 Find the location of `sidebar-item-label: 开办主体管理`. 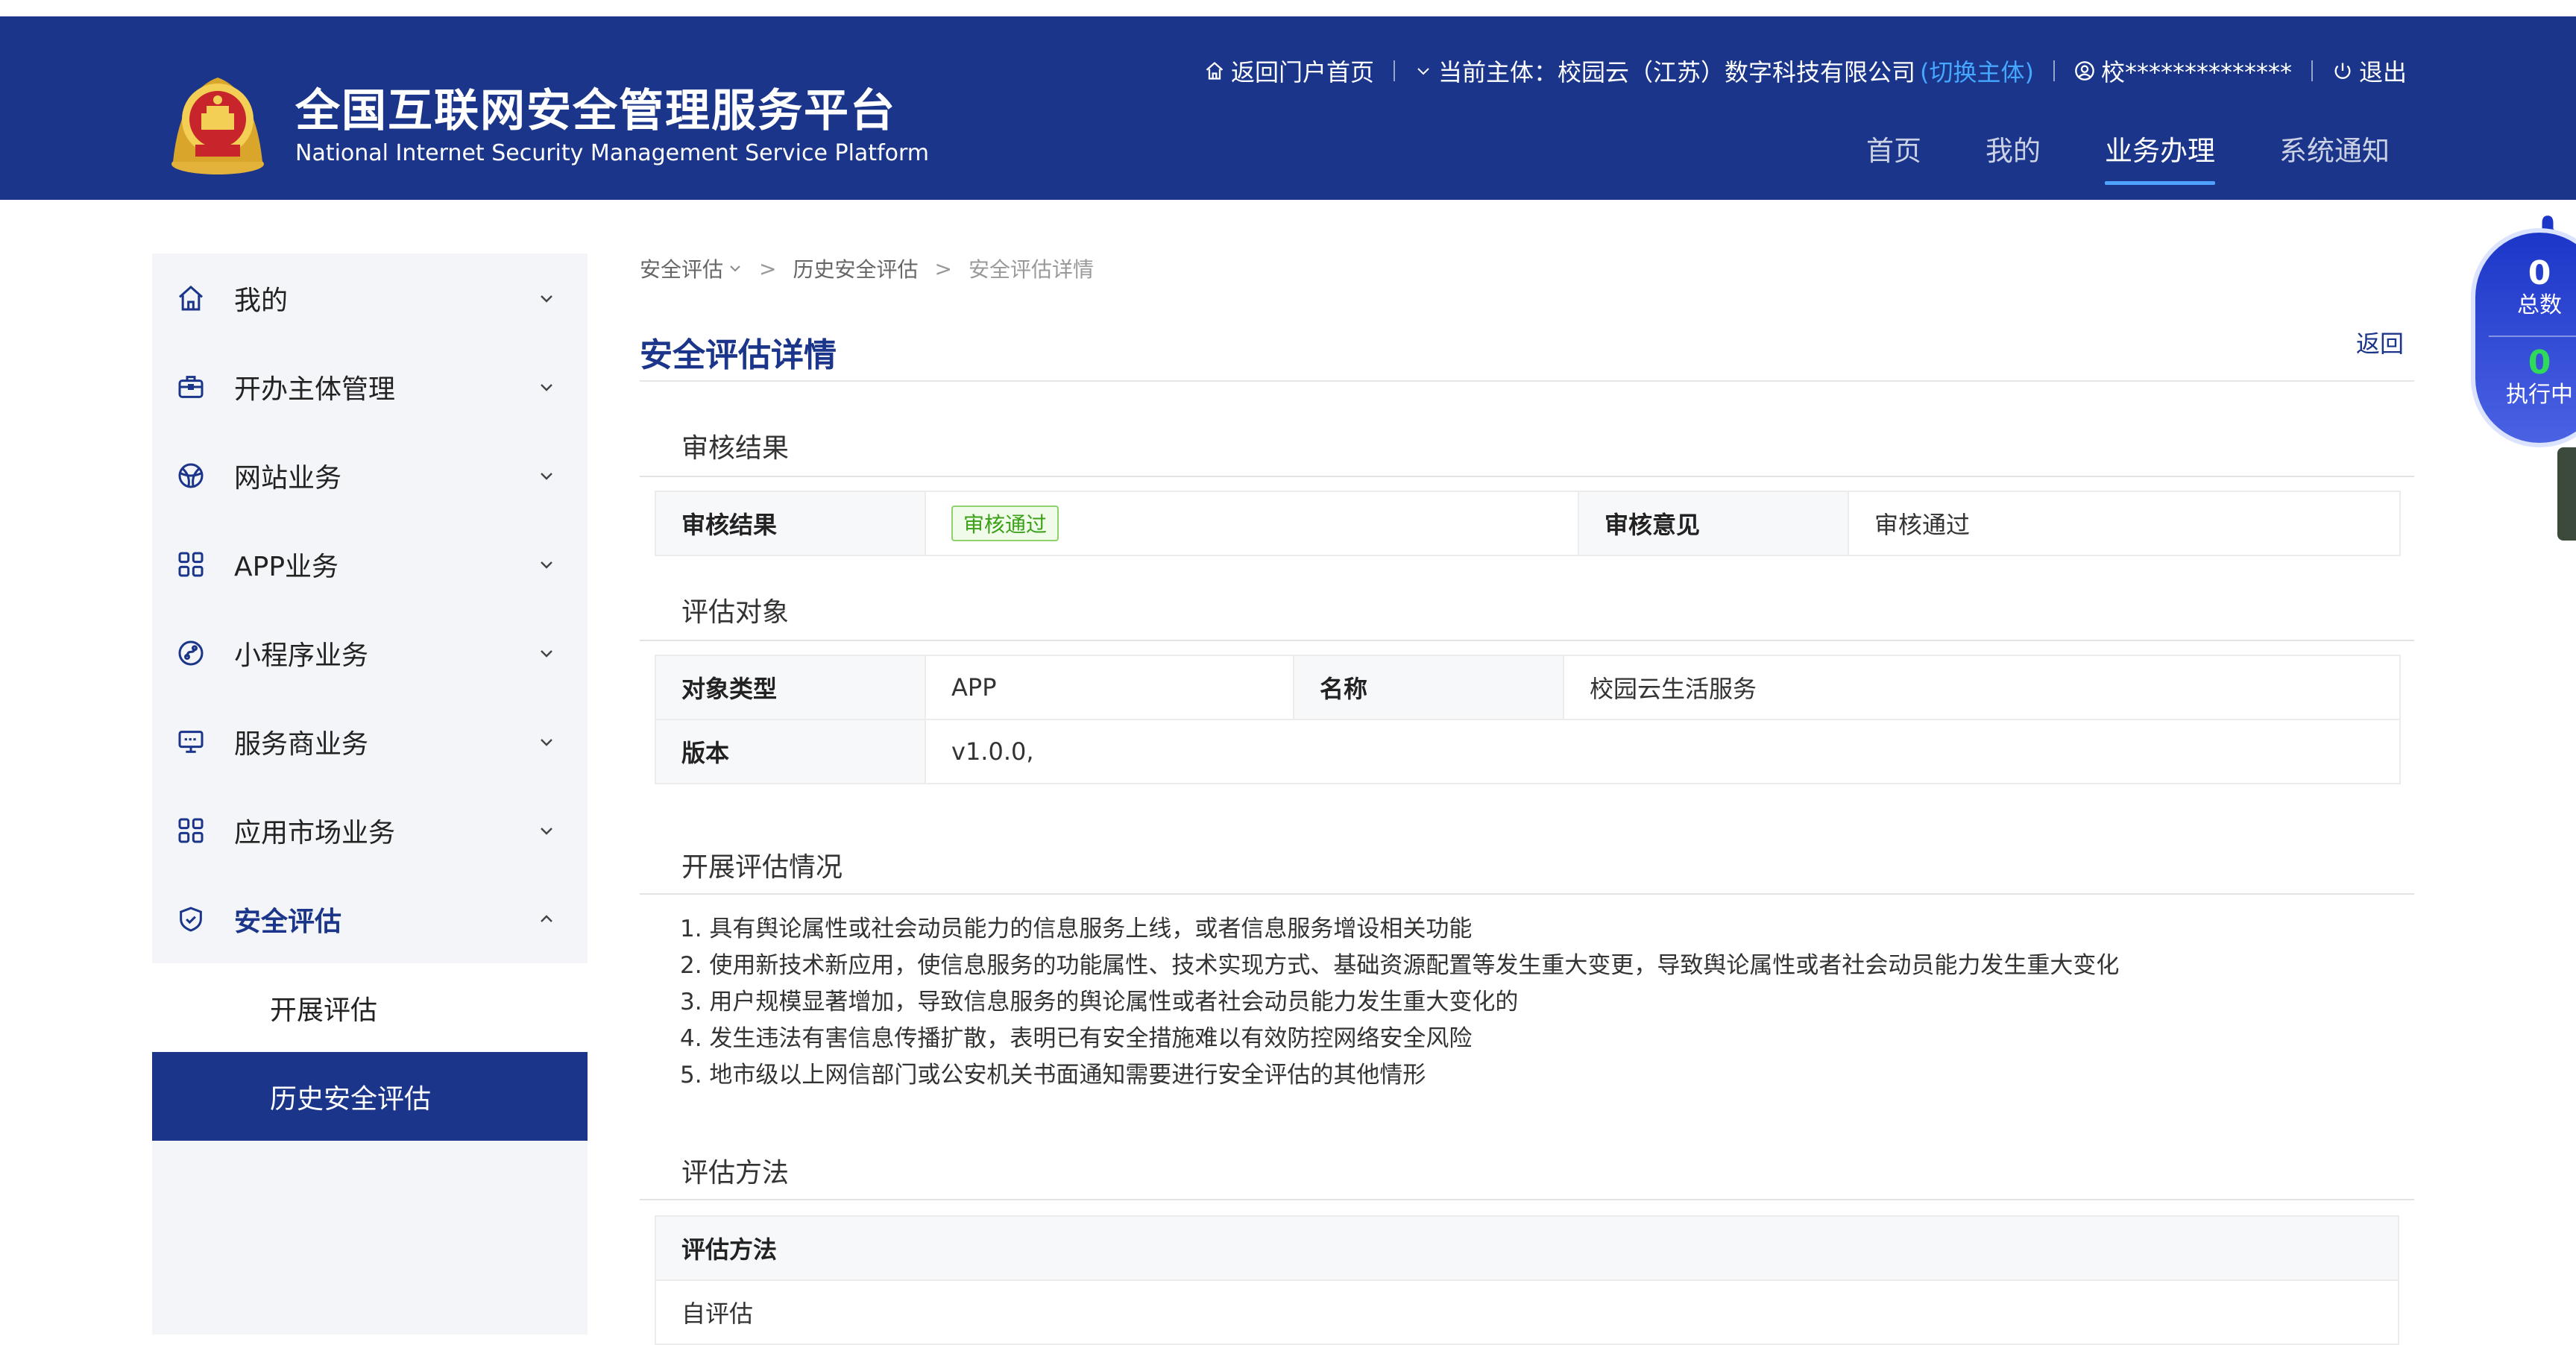

sidebar-item-label: 开办主体管理 is located at coordinates (315, 389).